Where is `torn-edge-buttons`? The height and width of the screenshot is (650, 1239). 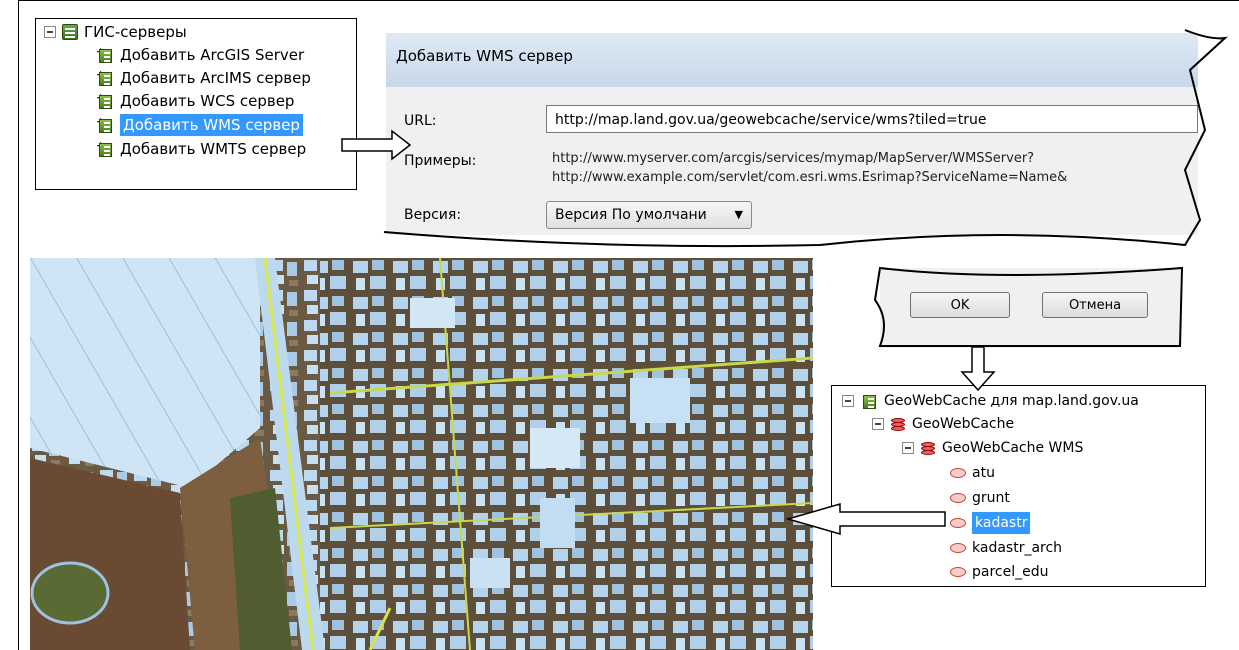 torn-edge-buttons is located at coordinates (1028, 306).